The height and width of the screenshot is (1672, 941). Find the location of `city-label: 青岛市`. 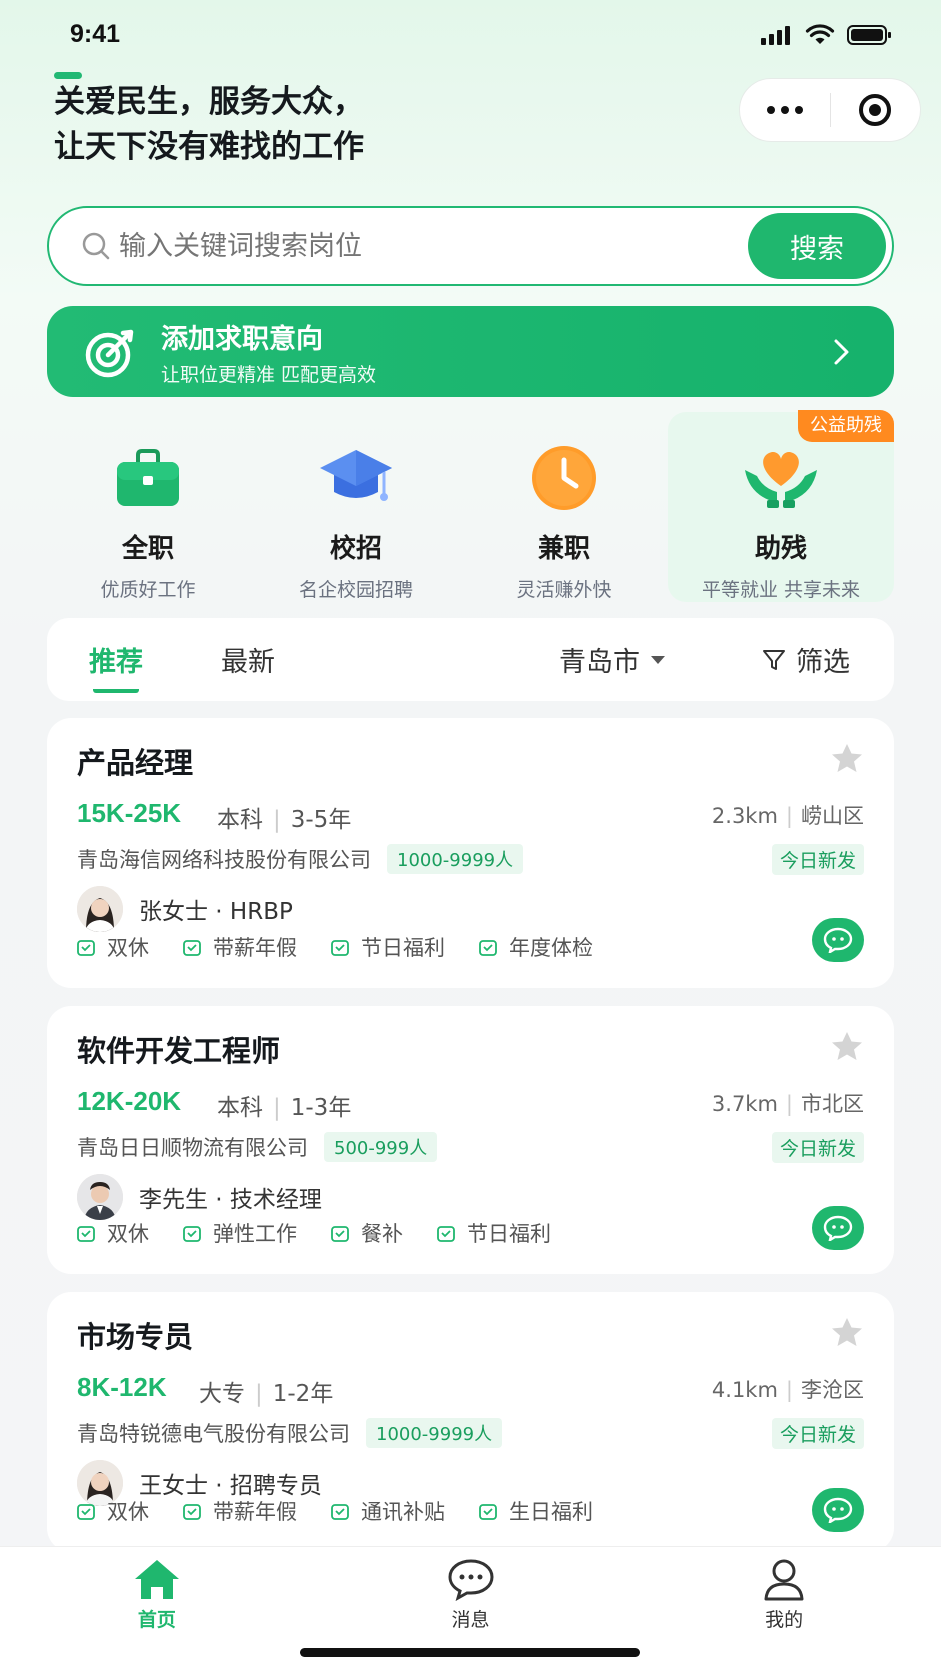

city-label: 青岛市 is located at coordinates (599, 662).